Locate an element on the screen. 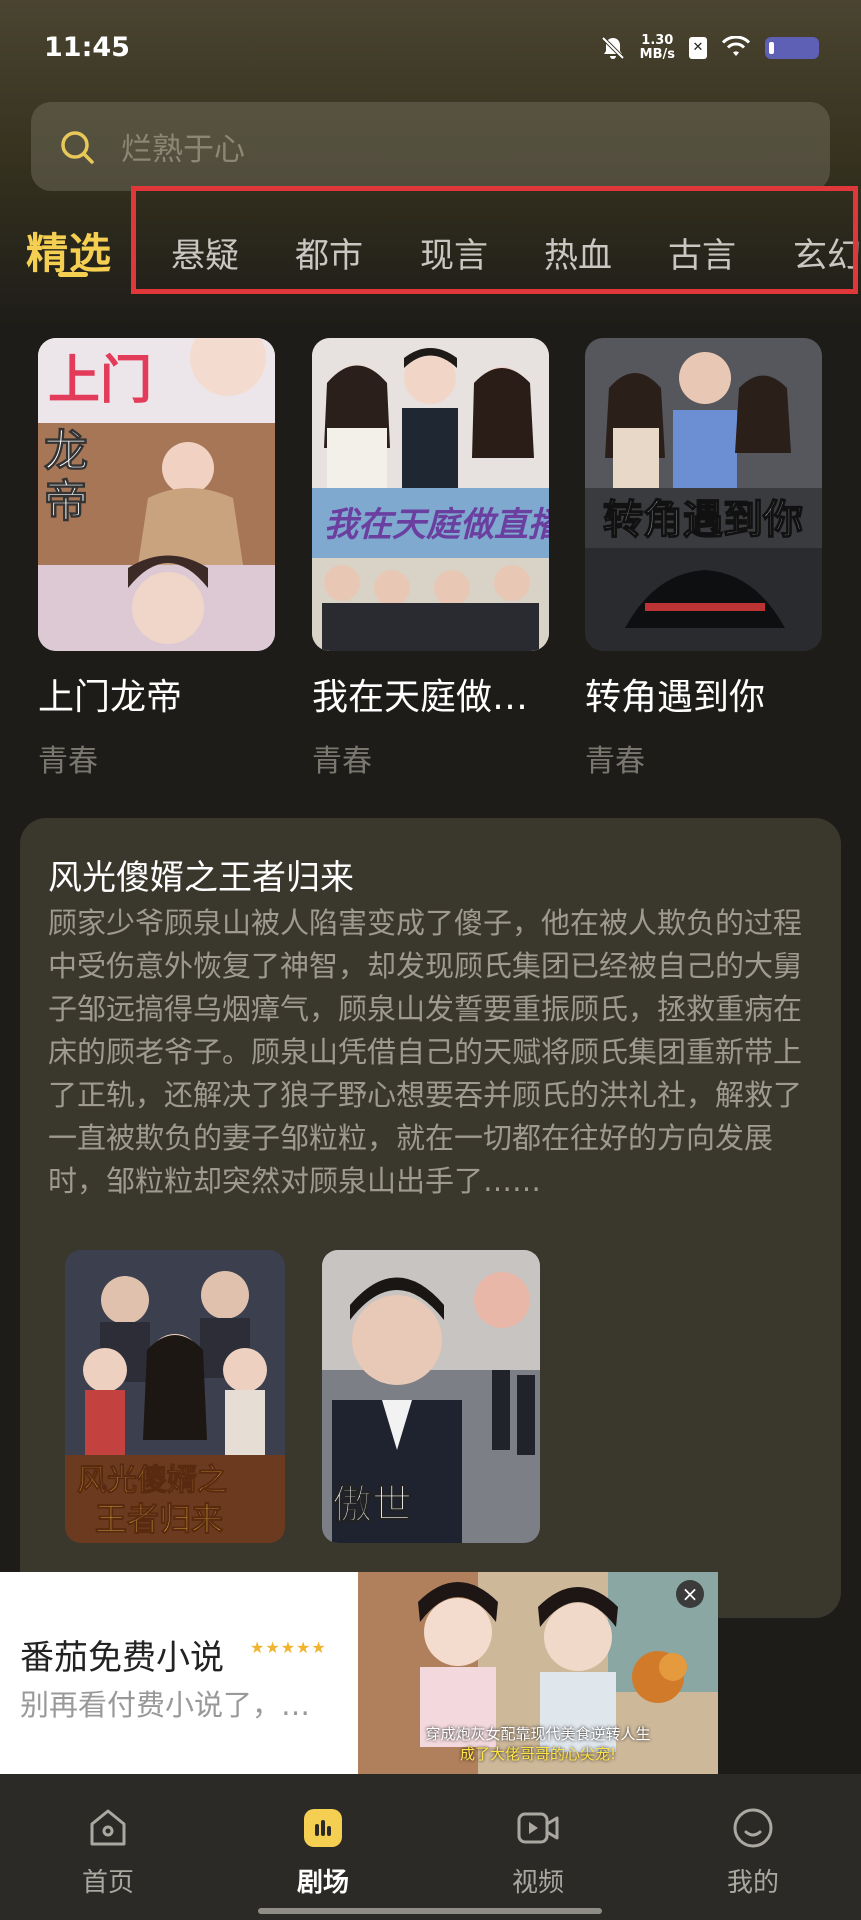 The width and height of the screenshot is (861, 1920). svg-text: 上门 is located at coordinates (100, 381).